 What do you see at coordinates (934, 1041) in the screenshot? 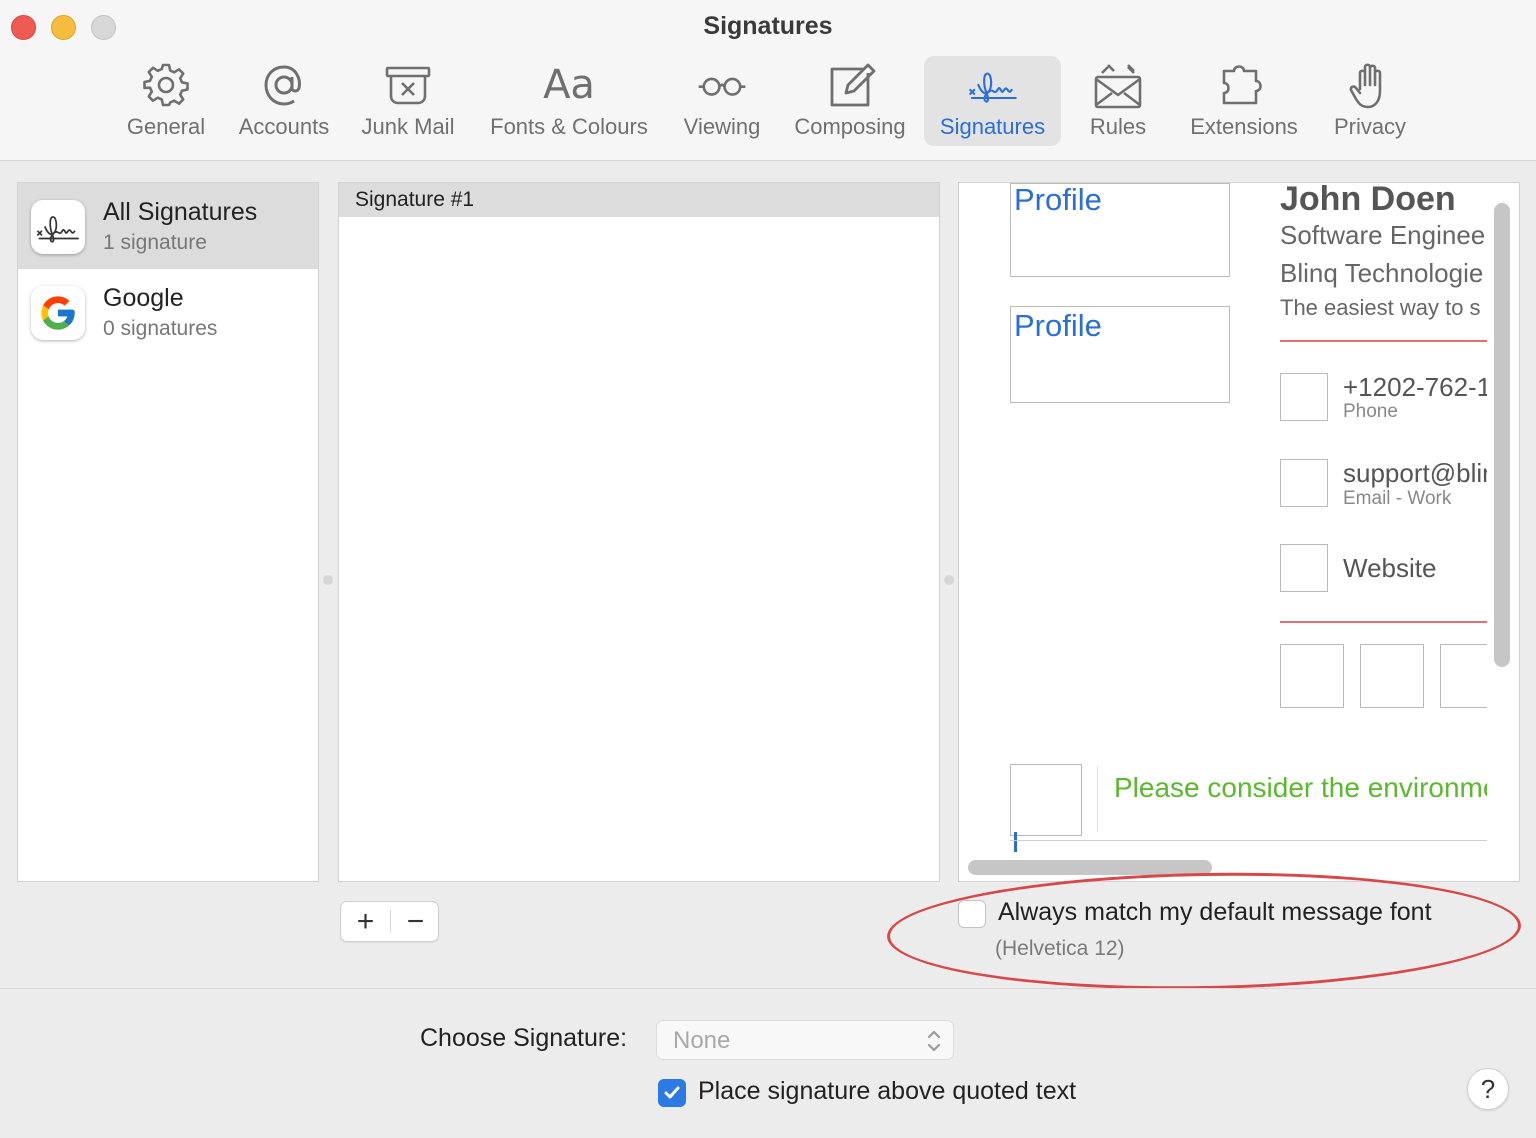
I see `updown-chevron-icon` at bounding box center [934, 1041].